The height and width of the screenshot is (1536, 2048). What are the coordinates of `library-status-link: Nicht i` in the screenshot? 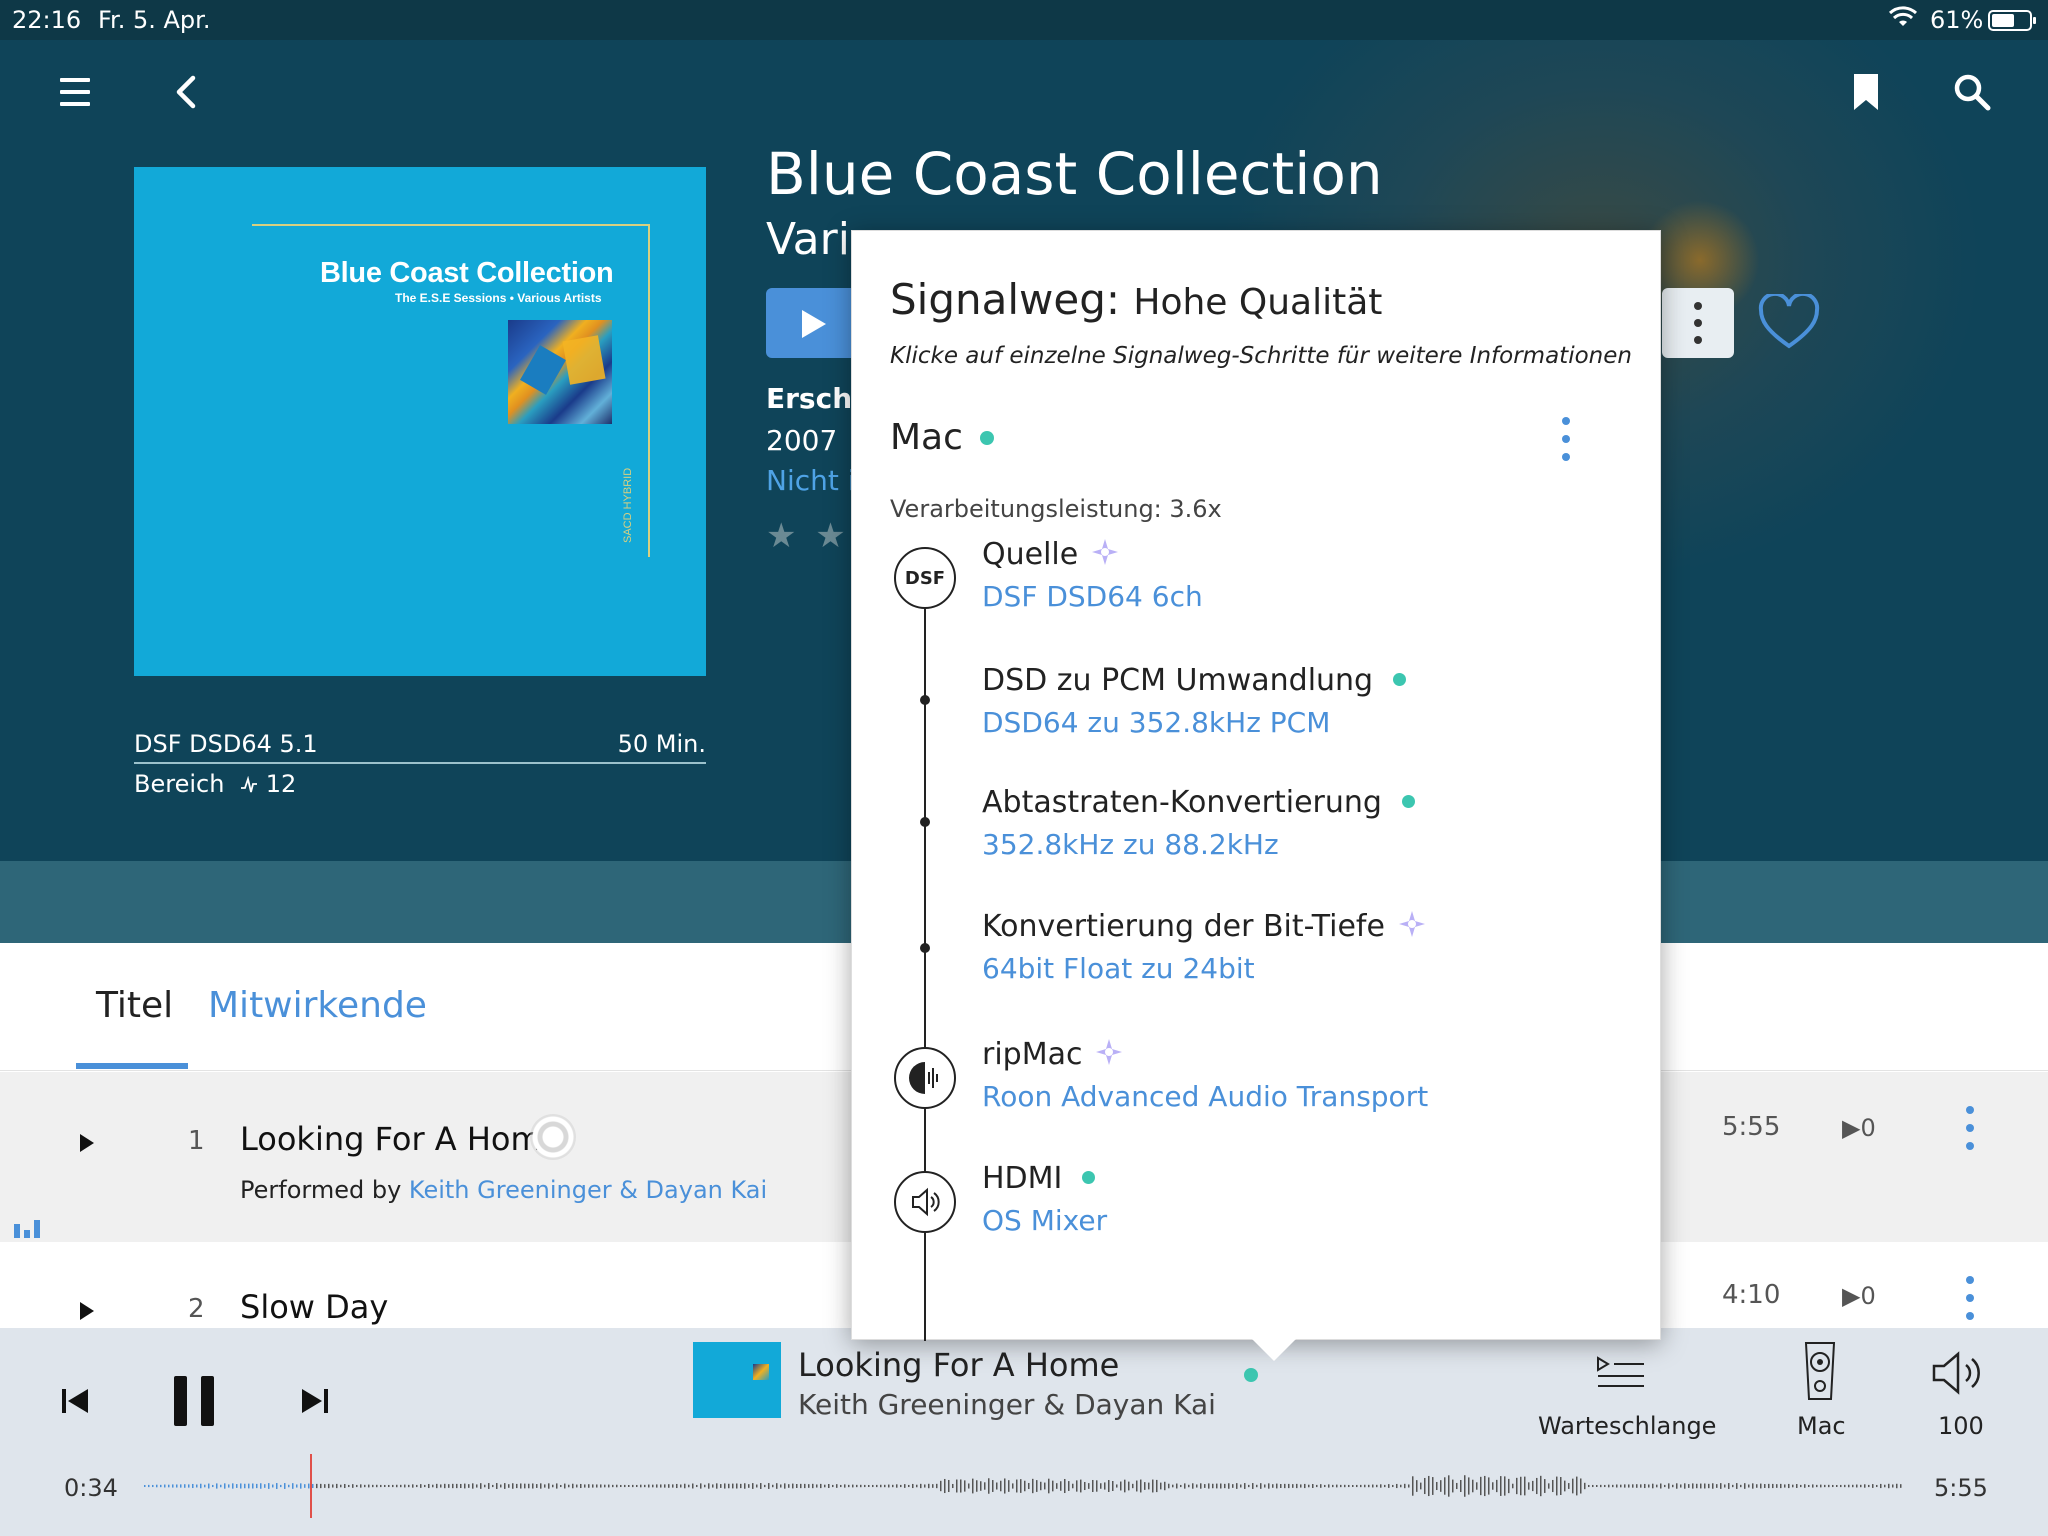 It's located at (811, 480).